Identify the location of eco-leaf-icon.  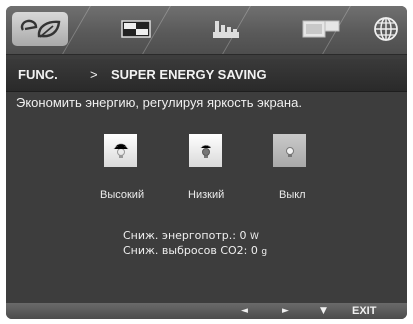
(40, 28).